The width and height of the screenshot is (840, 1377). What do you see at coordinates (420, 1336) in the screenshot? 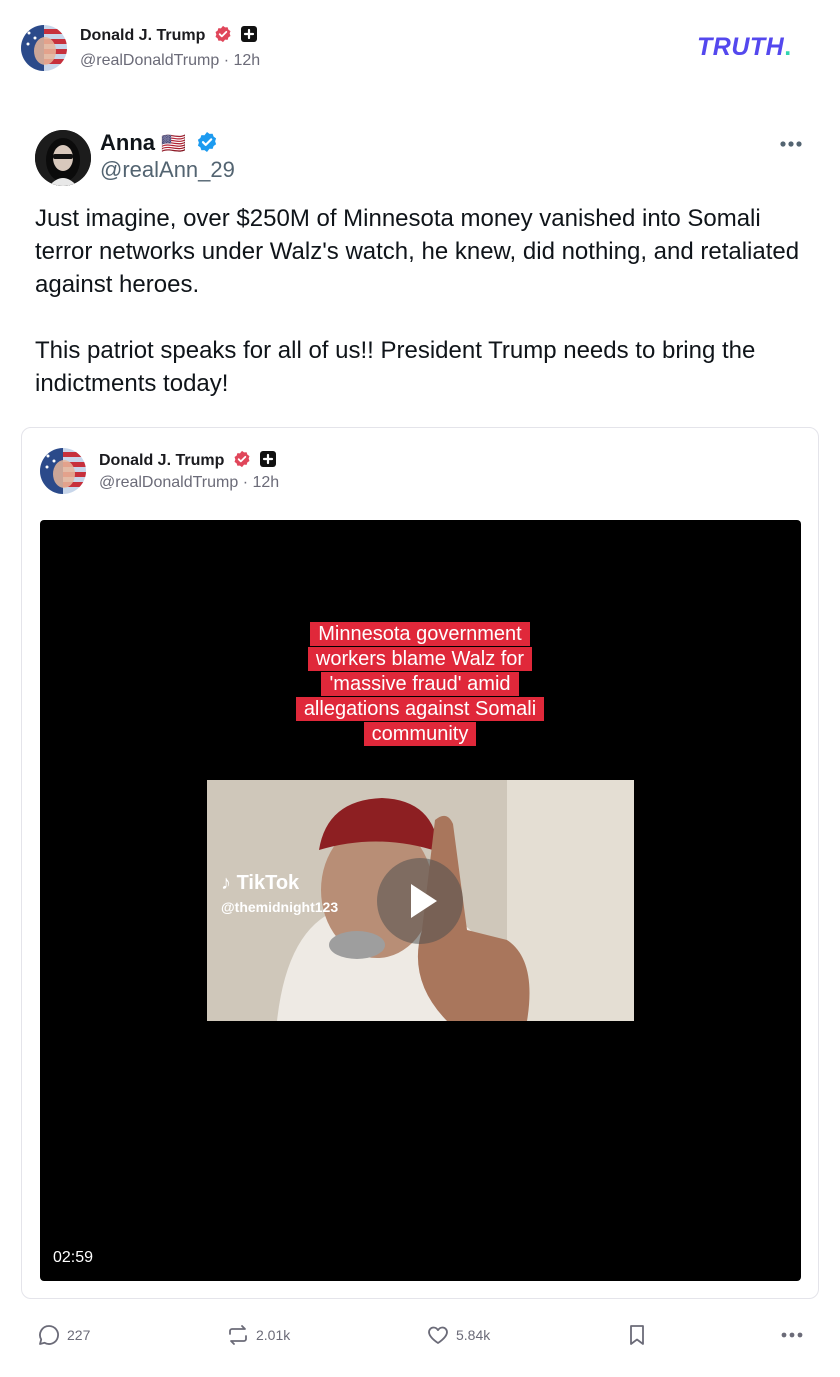
I see `action-bar: 227 2.01k 5.84k` at bounding box center [420, 1336].